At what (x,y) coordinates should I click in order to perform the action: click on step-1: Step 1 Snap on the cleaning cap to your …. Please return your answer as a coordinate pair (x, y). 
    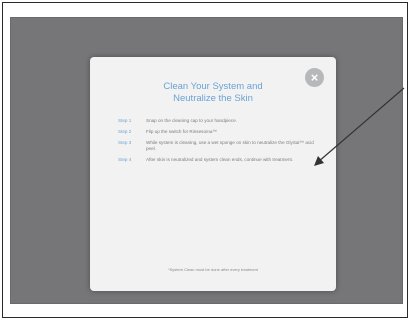
    Looking at the image, I should click on (218, 121).